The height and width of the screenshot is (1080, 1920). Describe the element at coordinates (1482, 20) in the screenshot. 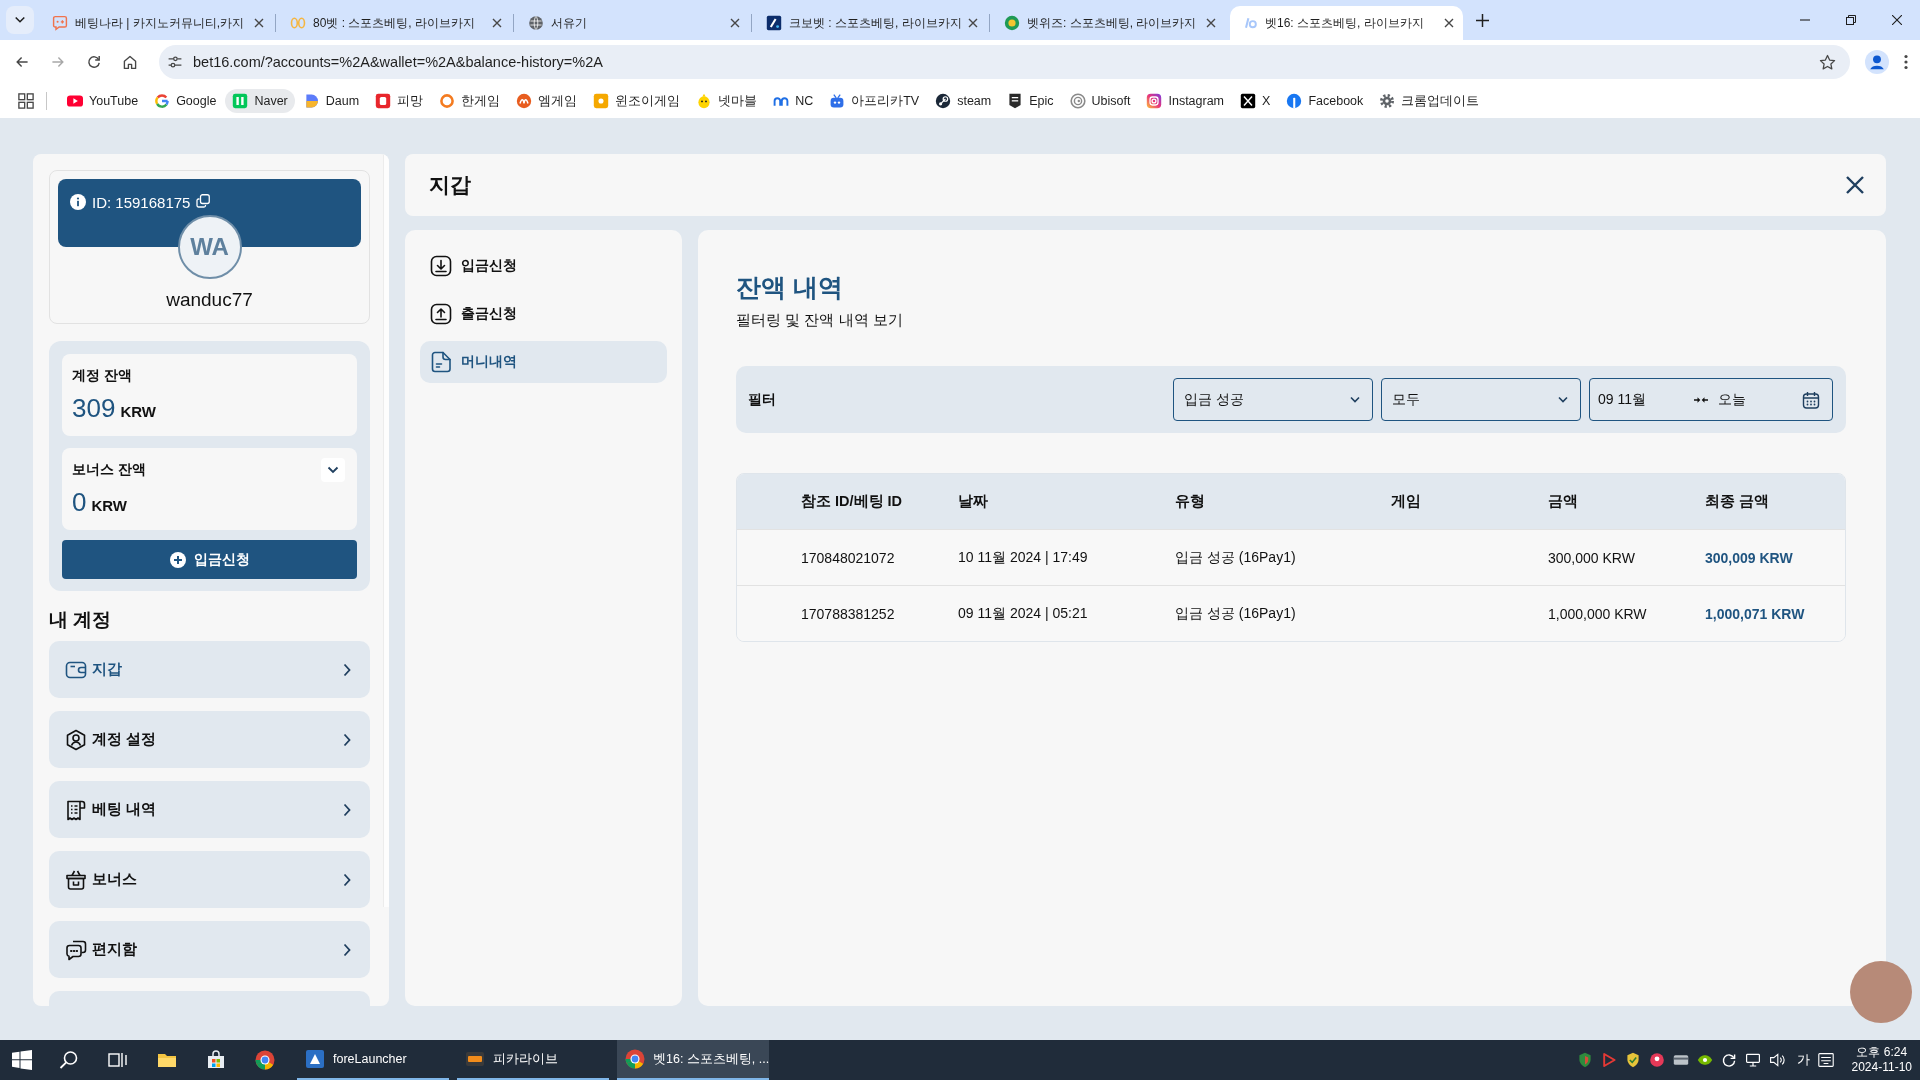

I see `plus-icon` at that location.